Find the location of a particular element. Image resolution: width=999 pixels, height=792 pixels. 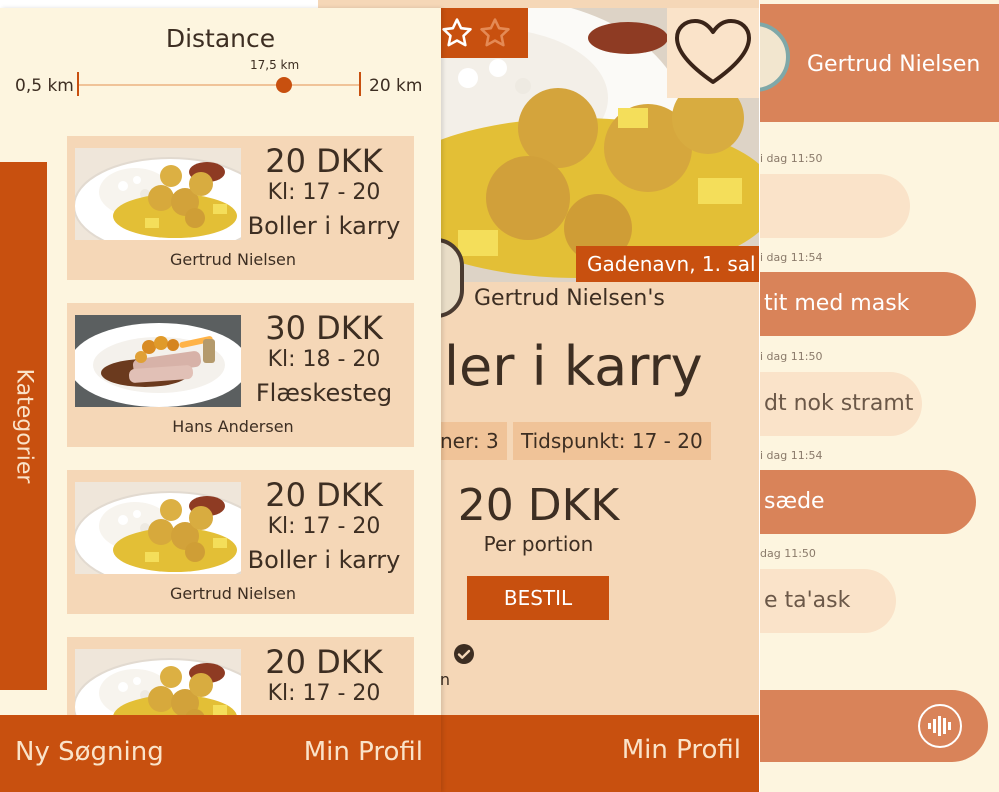

favorite-button is located at coordinates (713, 53).